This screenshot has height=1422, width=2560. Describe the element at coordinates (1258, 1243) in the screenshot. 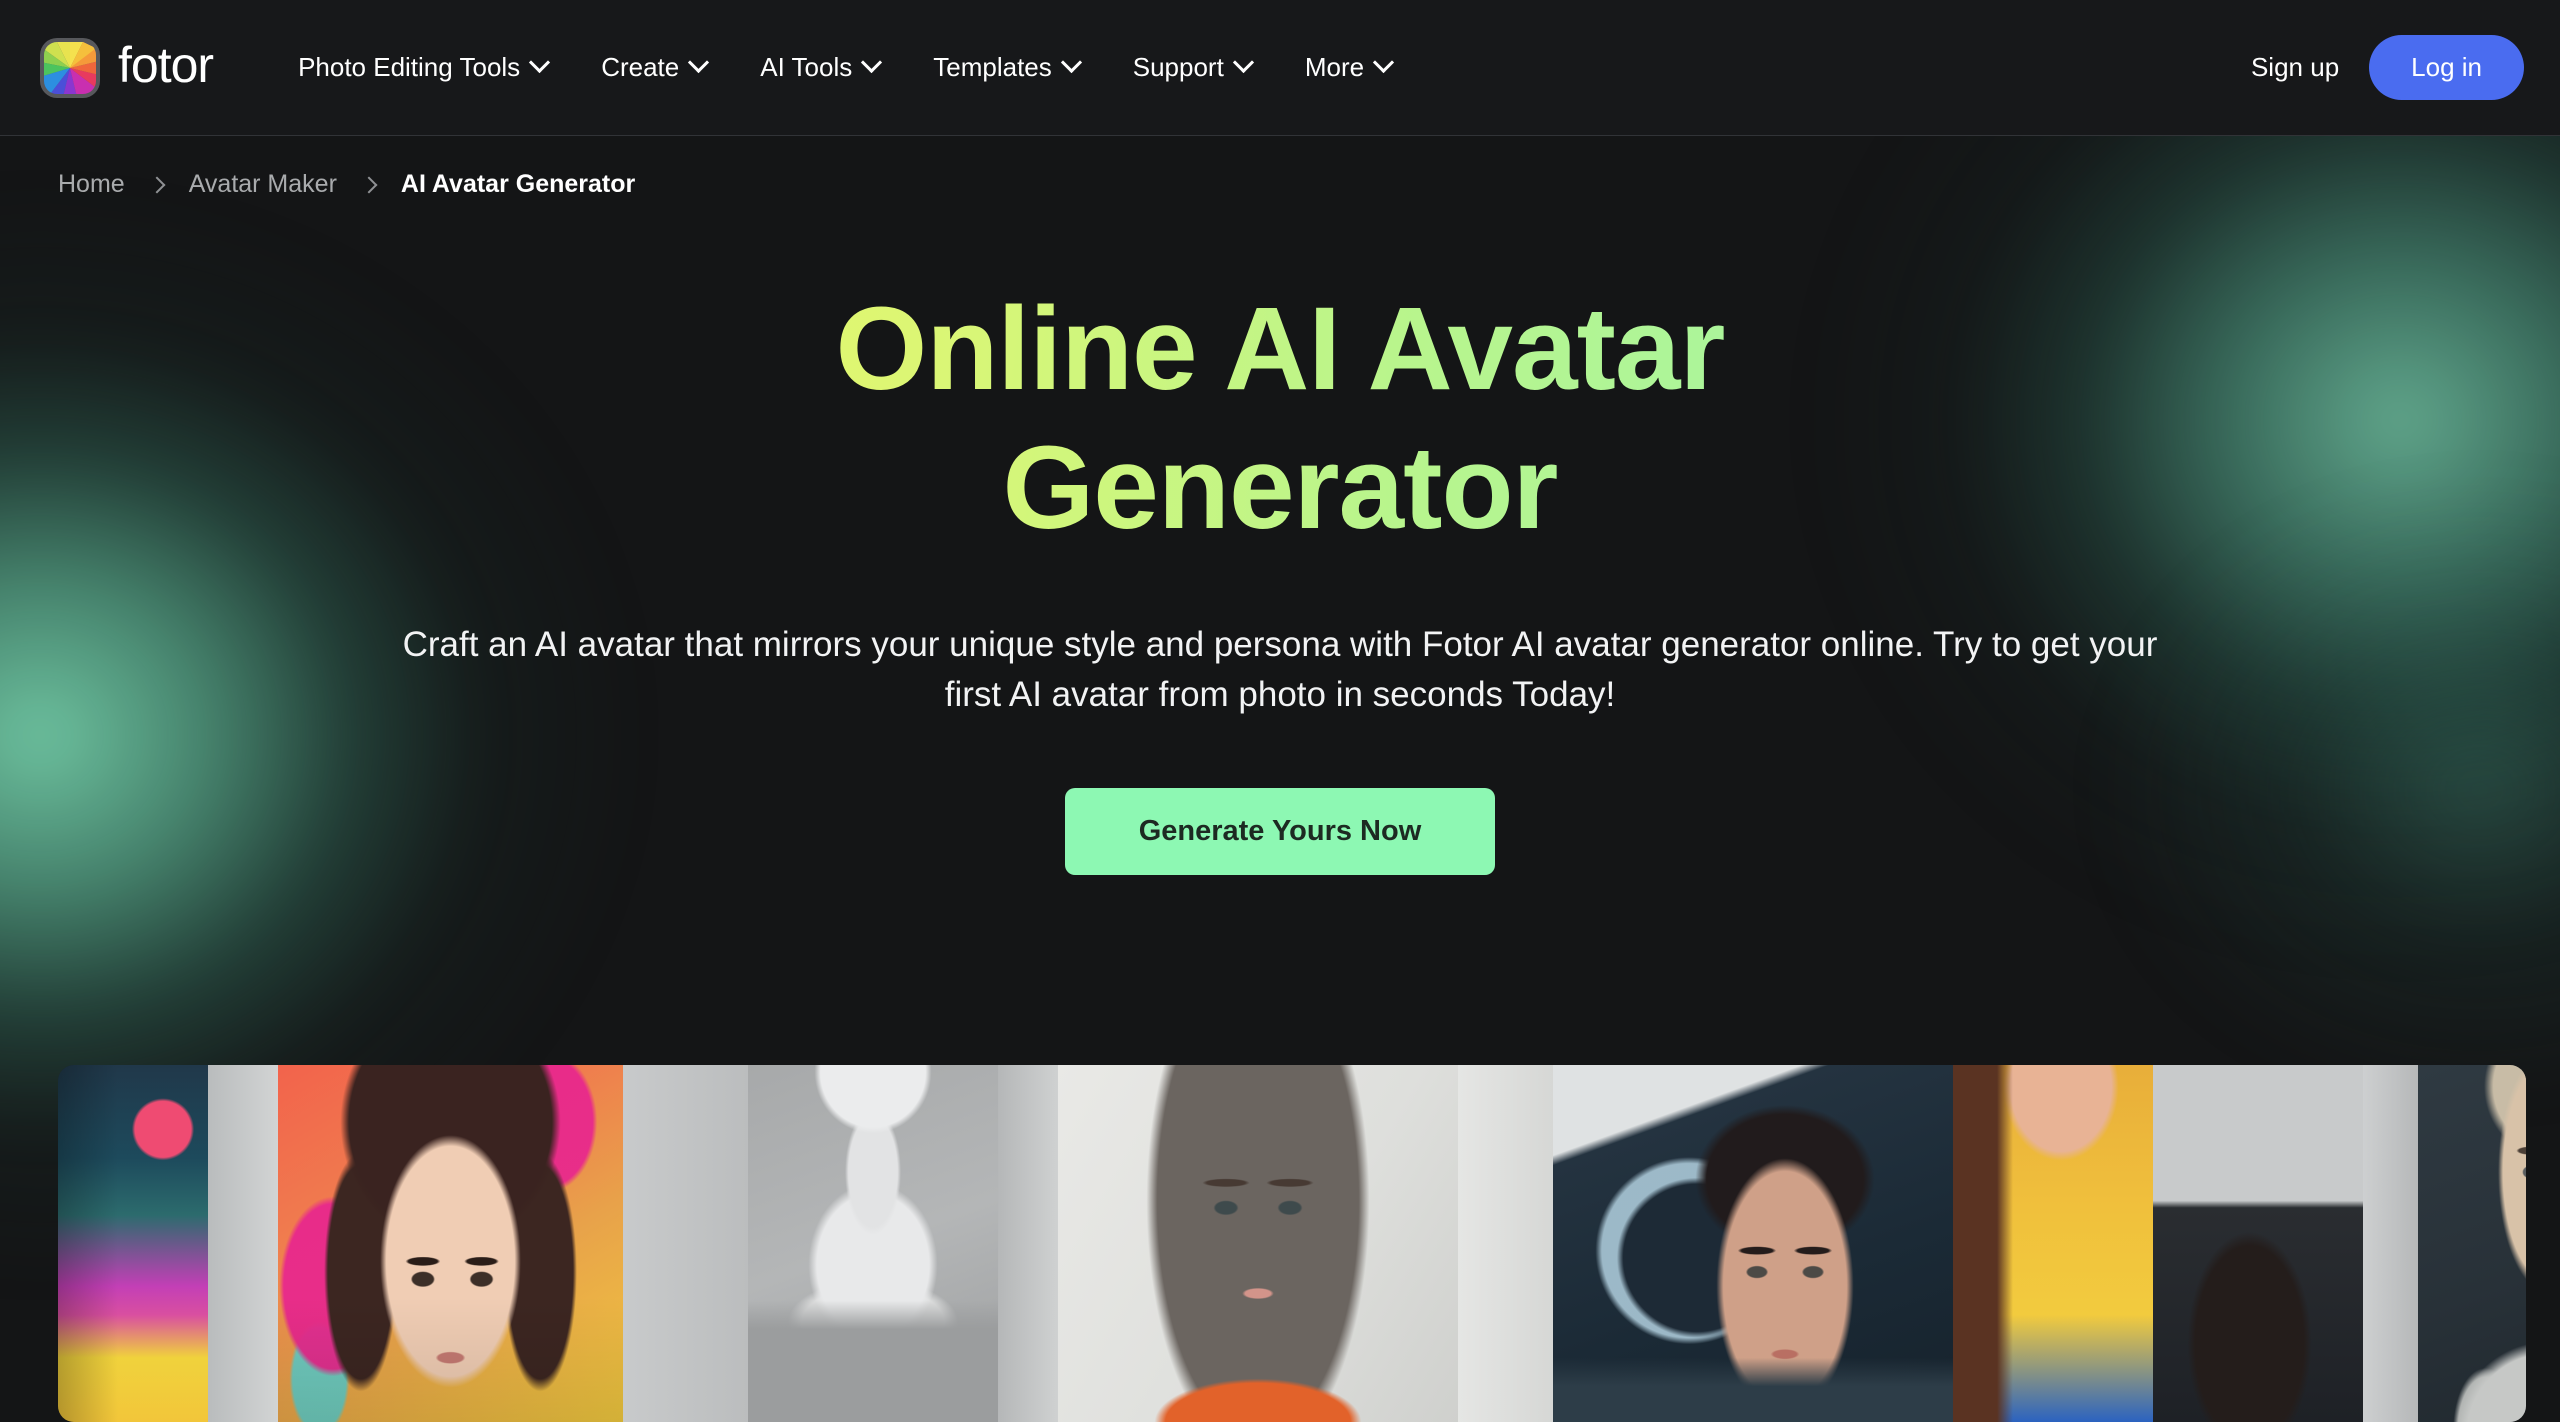

I see `avatar-thumb-longhair-woman` at that location.